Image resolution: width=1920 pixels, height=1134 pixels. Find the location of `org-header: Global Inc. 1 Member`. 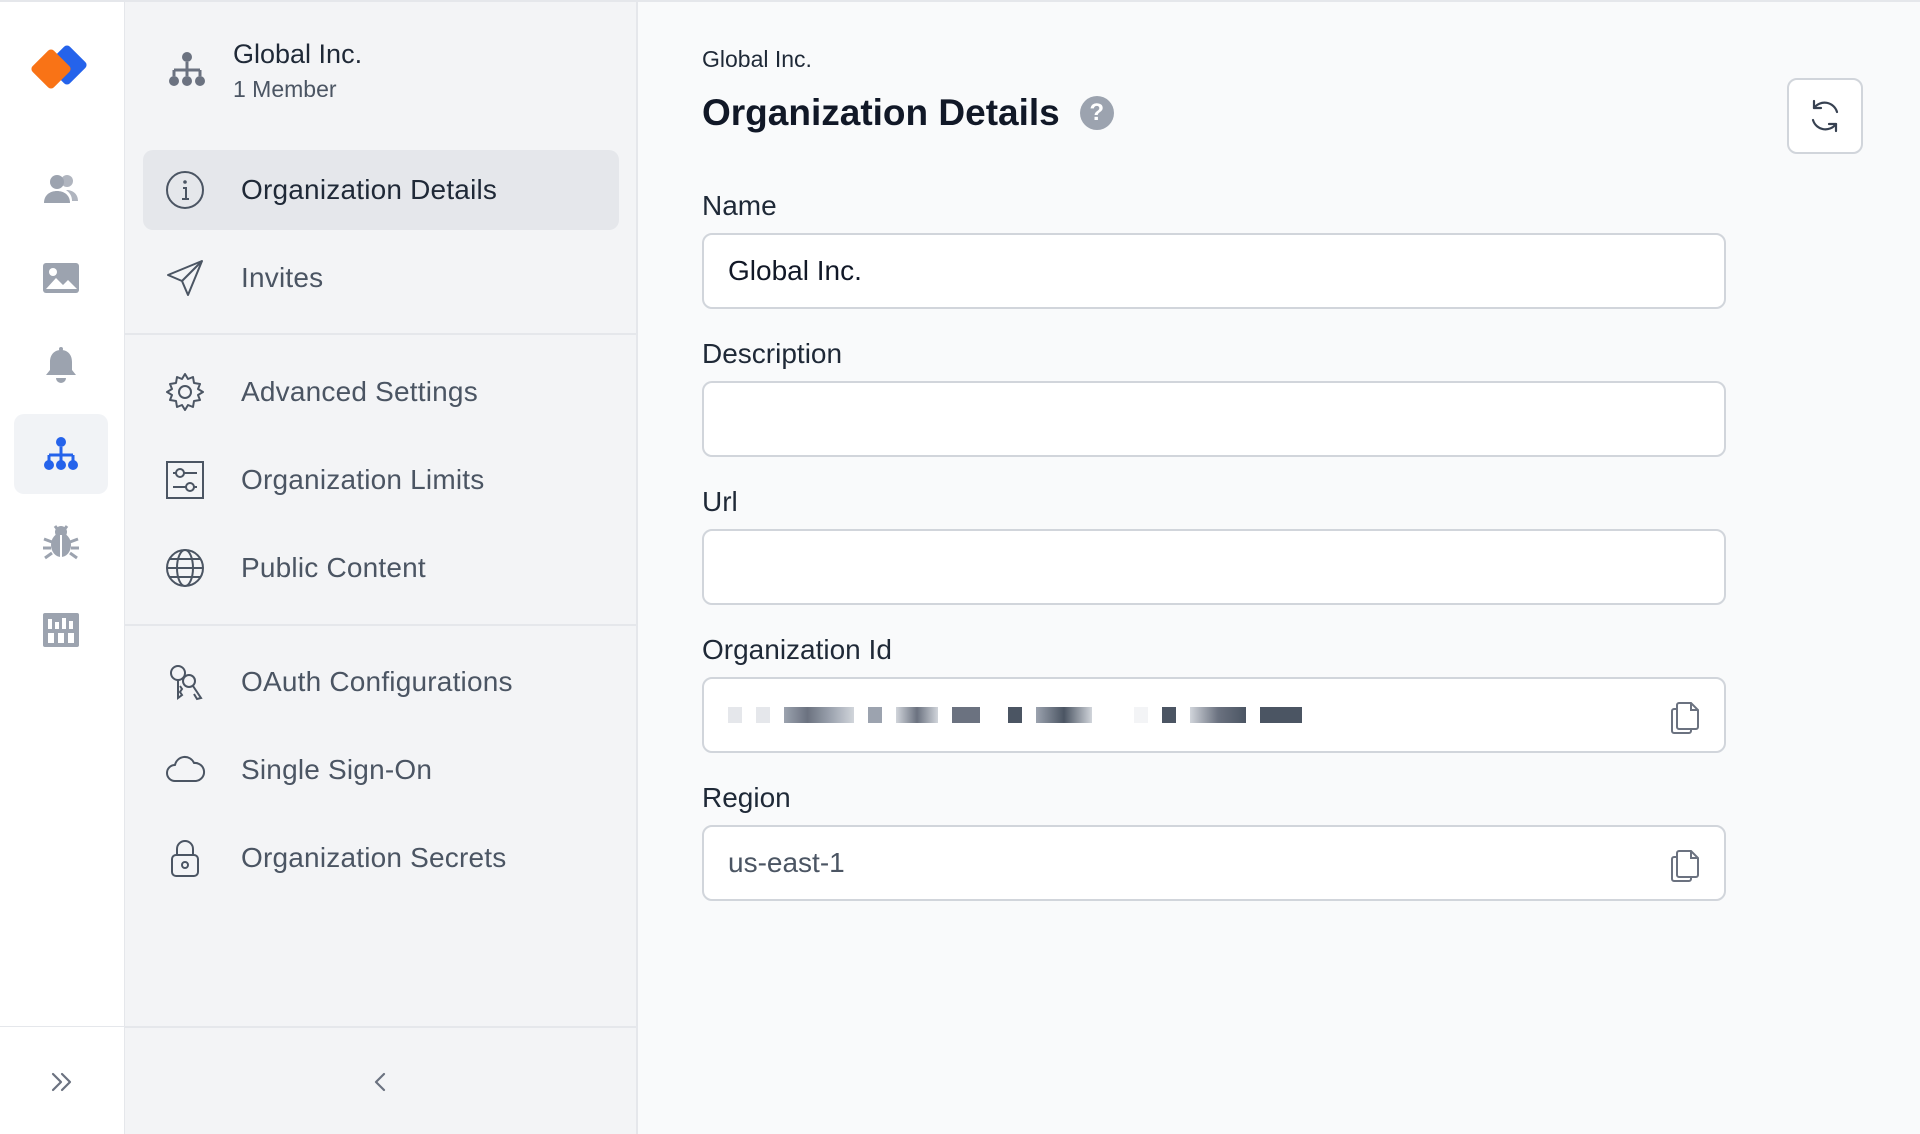

org-header: Global Inc. 1 Member is located at coordinates (263, 71).